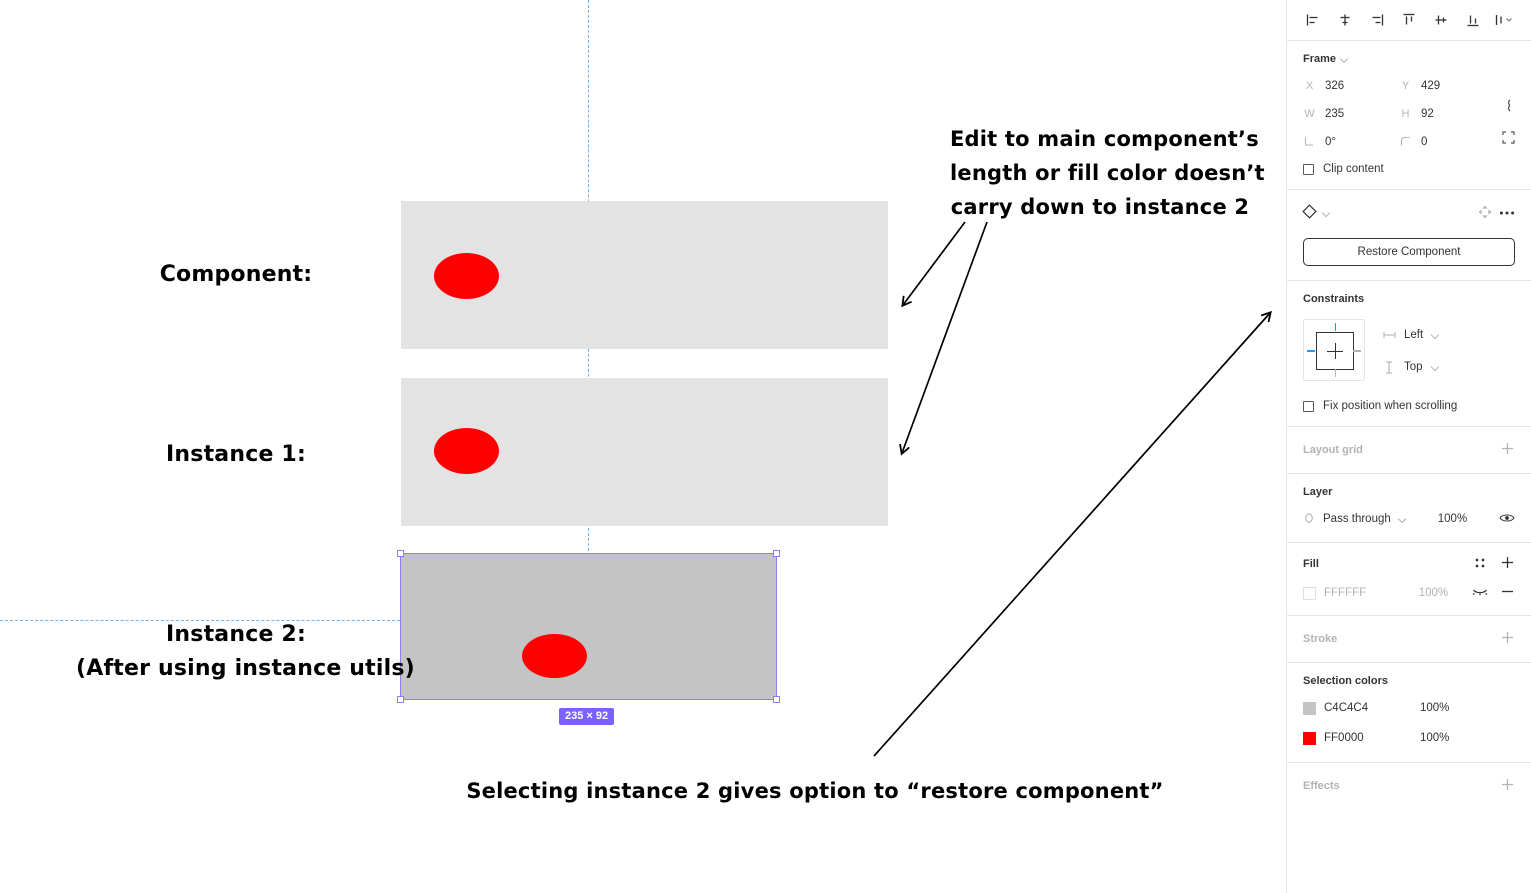 The image size is (1531, 893). Describe the element at coordinates (466, 451) in the screenshot. I see `instance-1-ellipse` at that location.